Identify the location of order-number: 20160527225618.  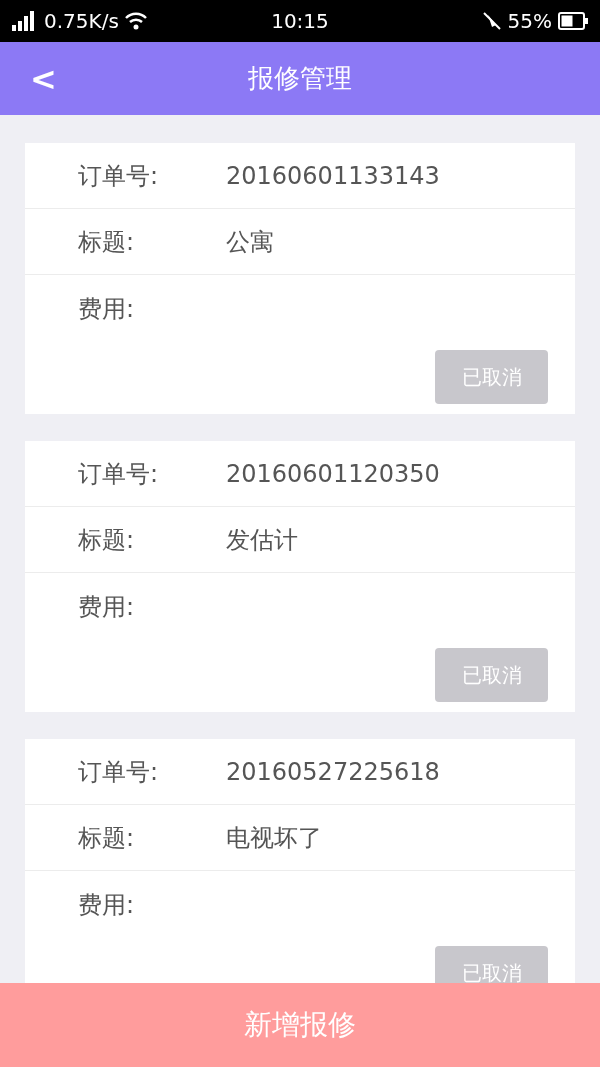
(333, 771).